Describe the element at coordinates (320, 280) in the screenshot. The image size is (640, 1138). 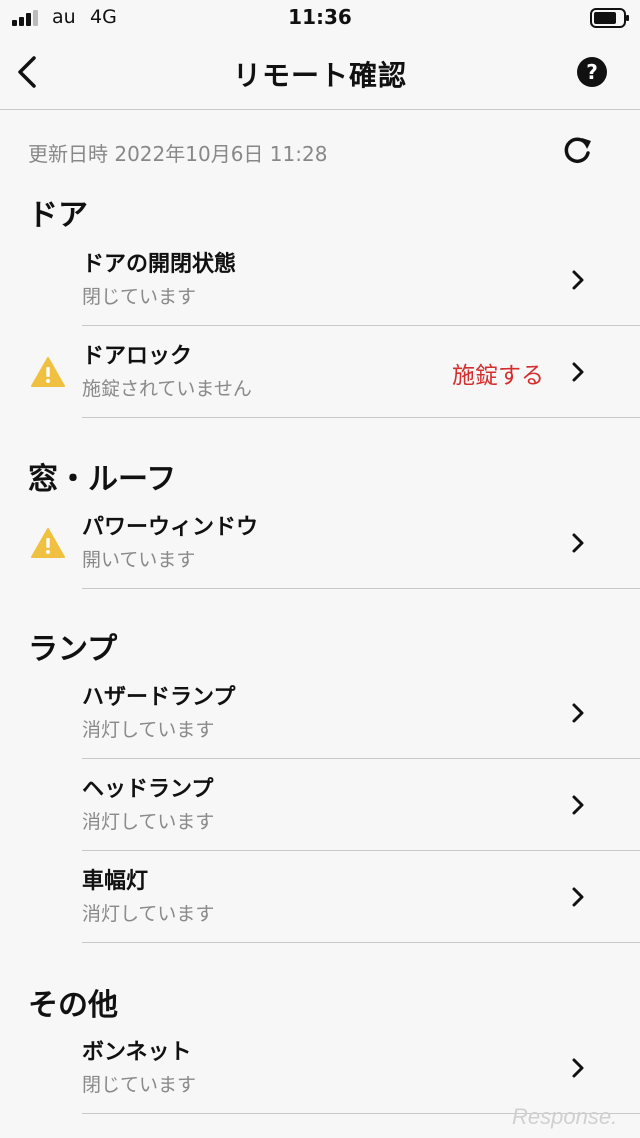
I see `list-item-door-open-state: ドアの開閉状態 閉じています` at that location.